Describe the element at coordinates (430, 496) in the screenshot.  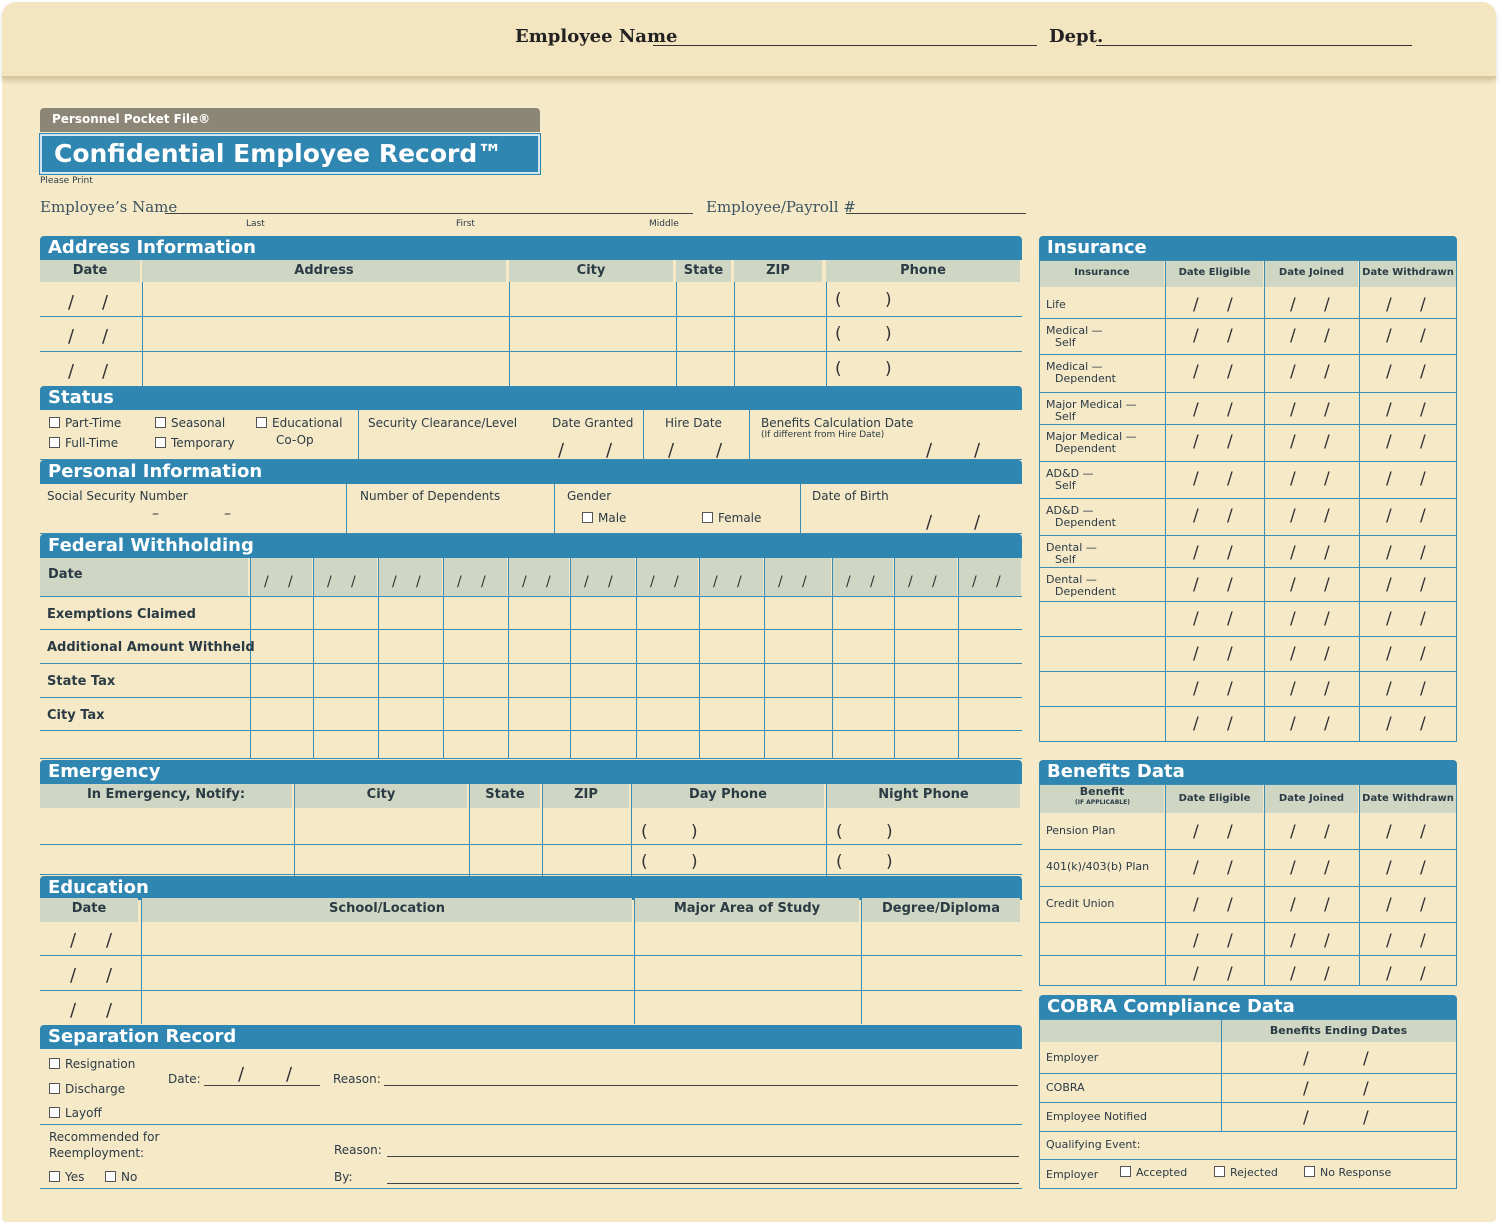
I see `dependents-label: Number of Dependents` at that location.